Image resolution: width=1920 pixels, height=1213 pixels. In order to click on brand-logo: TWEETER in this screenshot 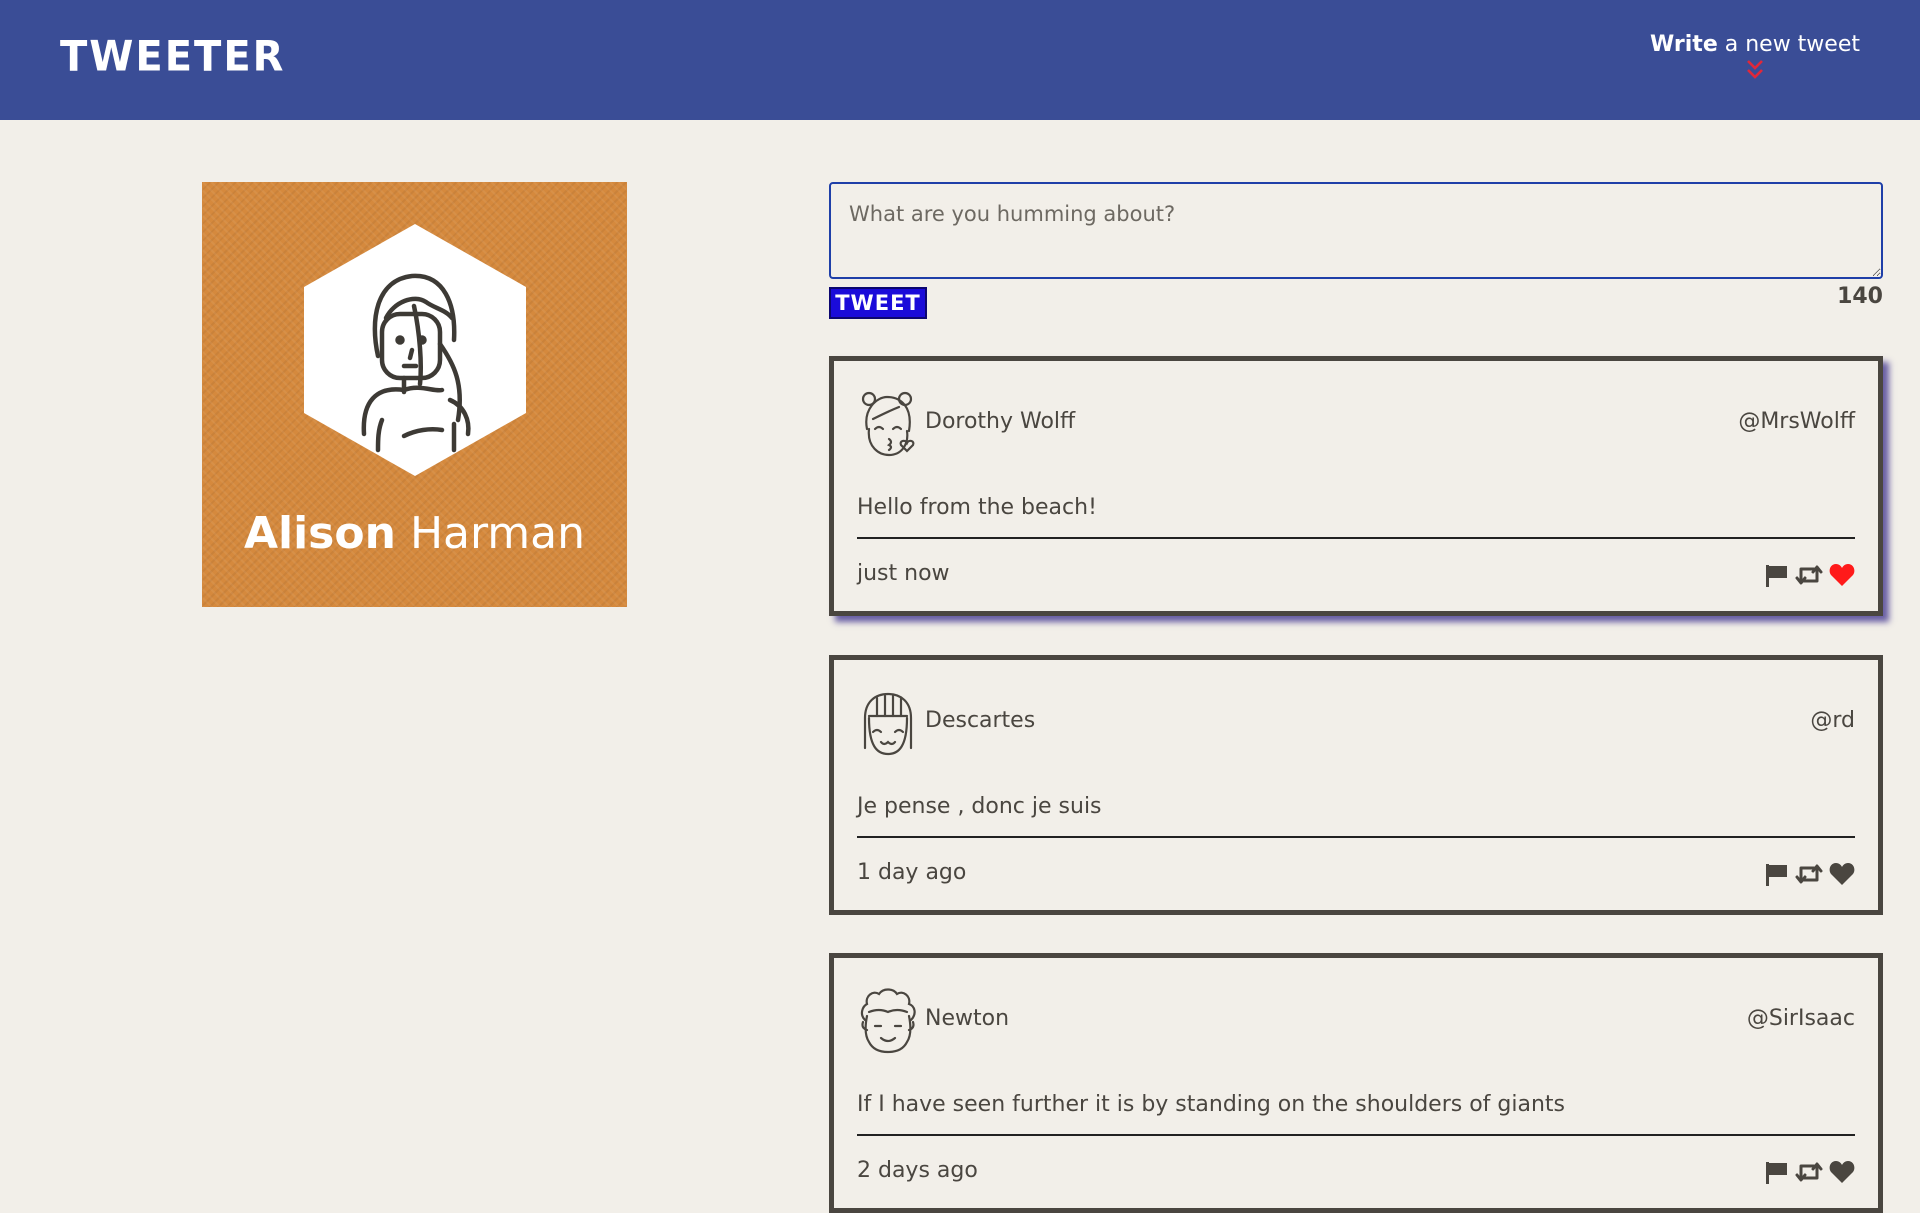, I will do `click(172, 57)`.